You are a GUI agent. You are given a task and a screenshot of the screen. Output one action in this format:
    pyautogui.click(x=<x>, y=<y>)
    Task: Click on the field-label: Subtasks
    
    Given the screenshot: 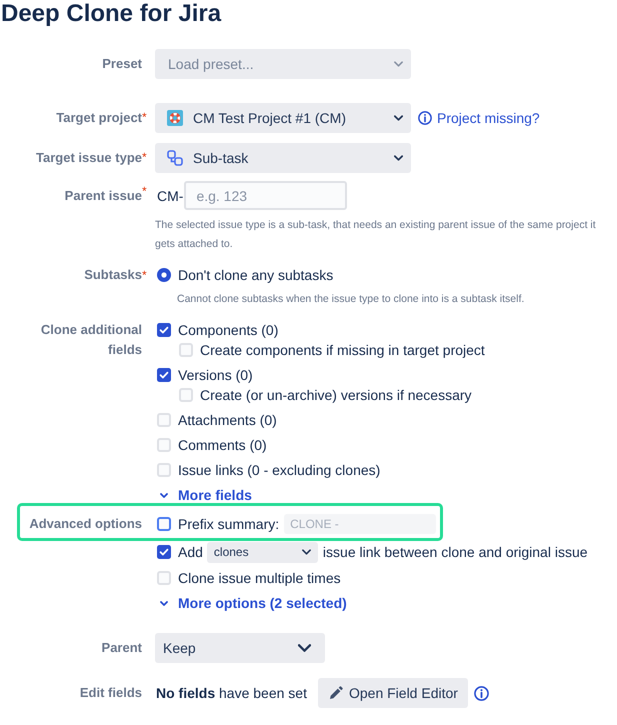 What is the action you would take?
    pyautogui.click(x=113, y=275)
    